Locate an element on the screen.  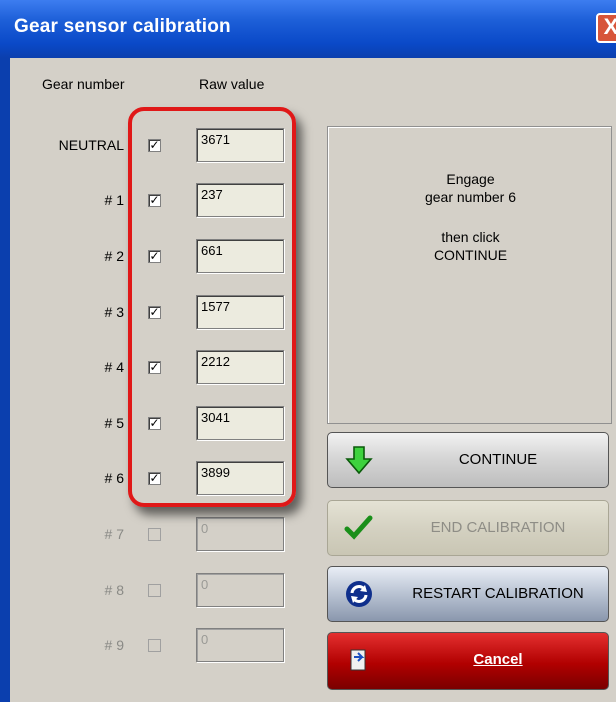
window-title: Gear sensor calibration is located at coordinates (122, 26).